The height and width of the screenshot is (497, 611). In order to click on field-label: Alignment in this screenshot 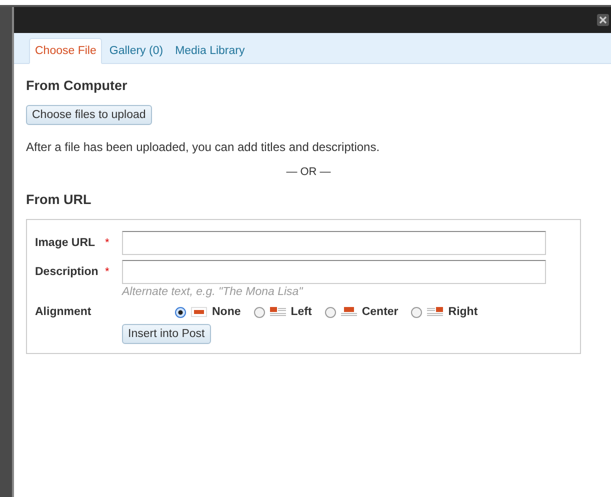, I will do `click(63, 312)`.